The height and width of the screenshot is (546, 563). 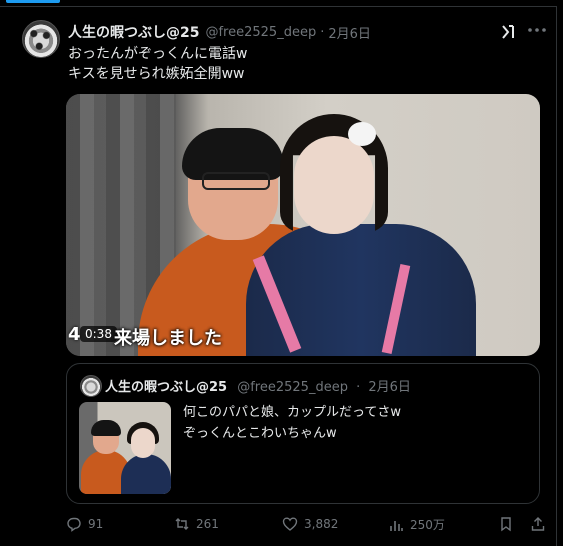 What do you see at coordinates (158, 54) in the screenshot?
I see `post-text-line: おったんがぞっくんに電話w` at bounding box center [158, 54].